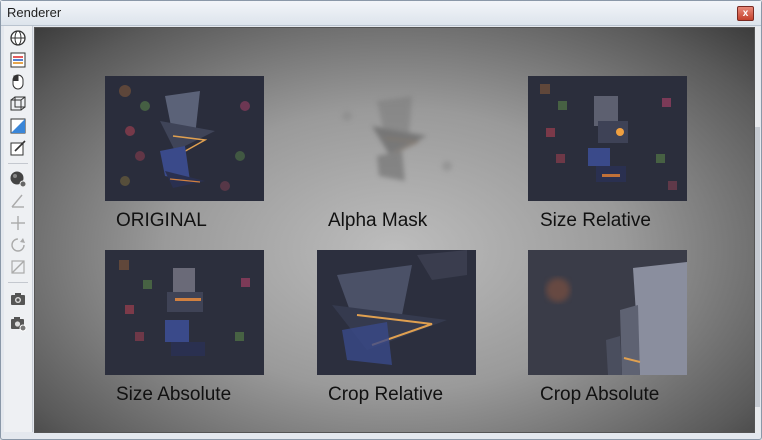 This screenshot has height=440, width=762. Describe the element at coordinates (18, 323) in the screenshot. I see `camera-settings-icon` at that location.